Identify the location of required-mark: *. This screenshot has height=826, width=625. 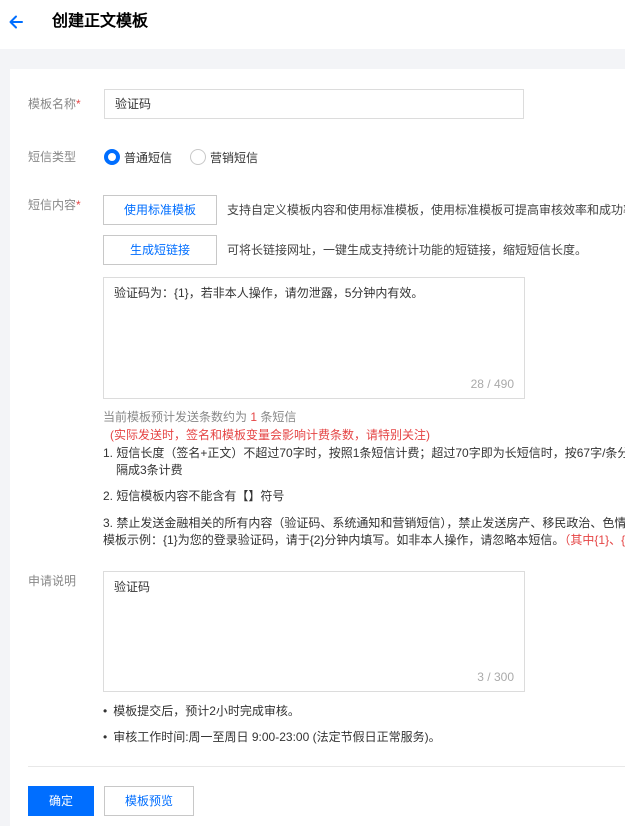
(78, 104).